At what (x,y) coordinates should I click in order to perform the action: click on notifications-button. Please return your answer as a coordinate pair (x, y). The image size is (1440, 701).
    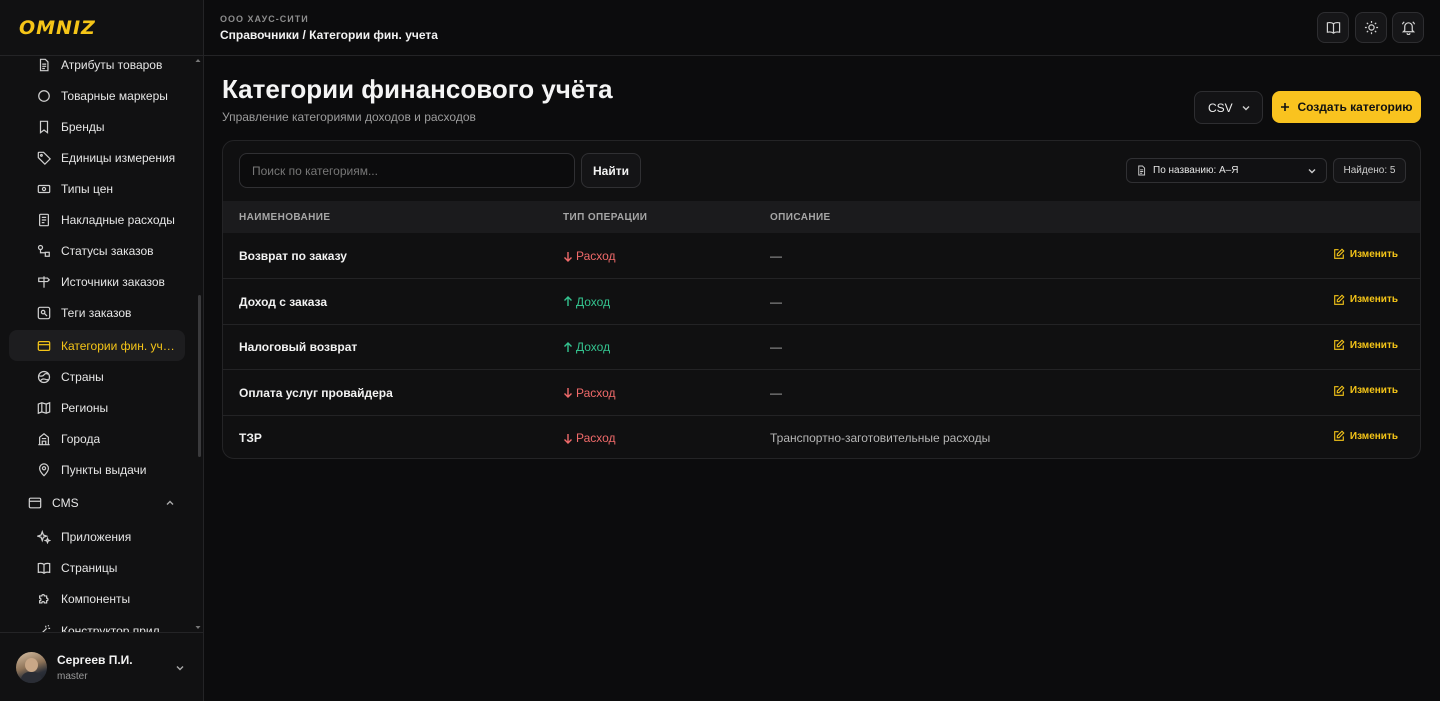
    Looking at the image, I should click on (1408, 27).